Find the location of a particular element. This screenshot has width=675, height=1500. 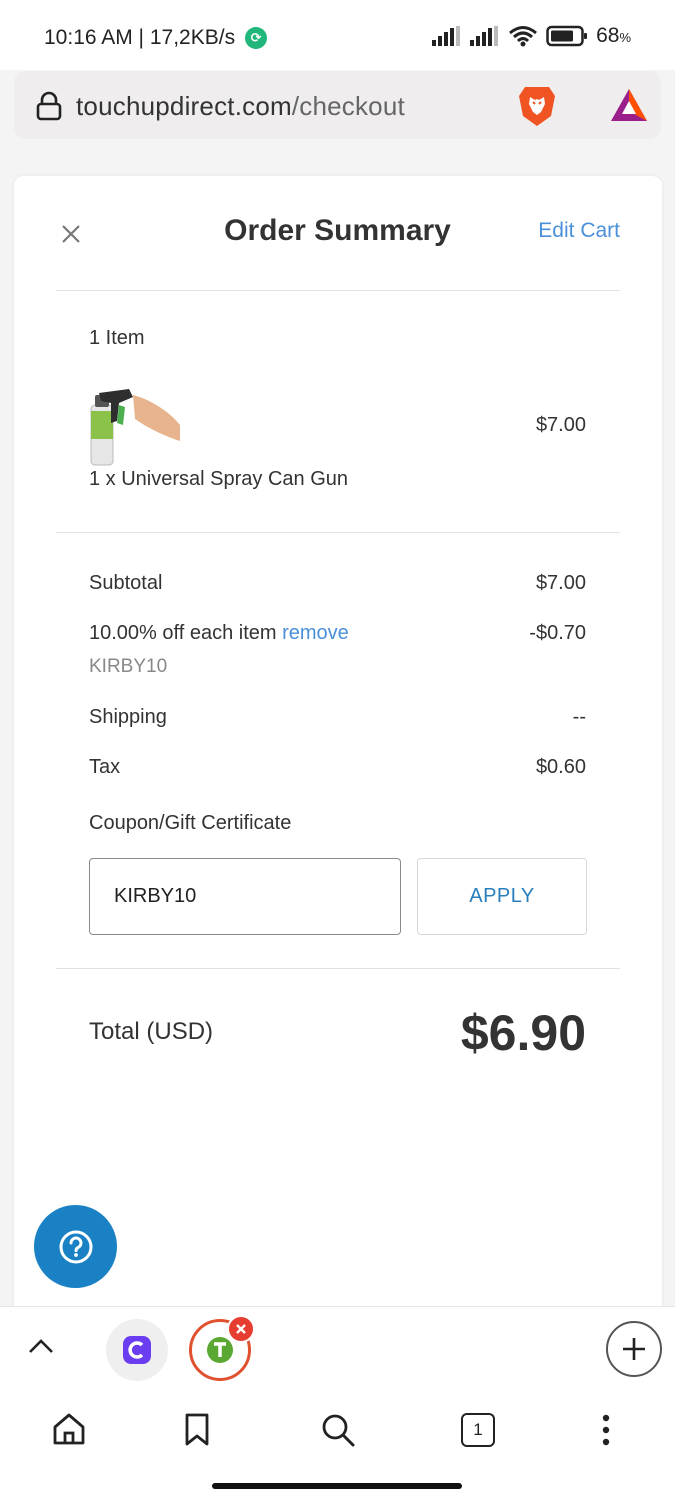

tab-strip is located at coordinates (337, 1349).